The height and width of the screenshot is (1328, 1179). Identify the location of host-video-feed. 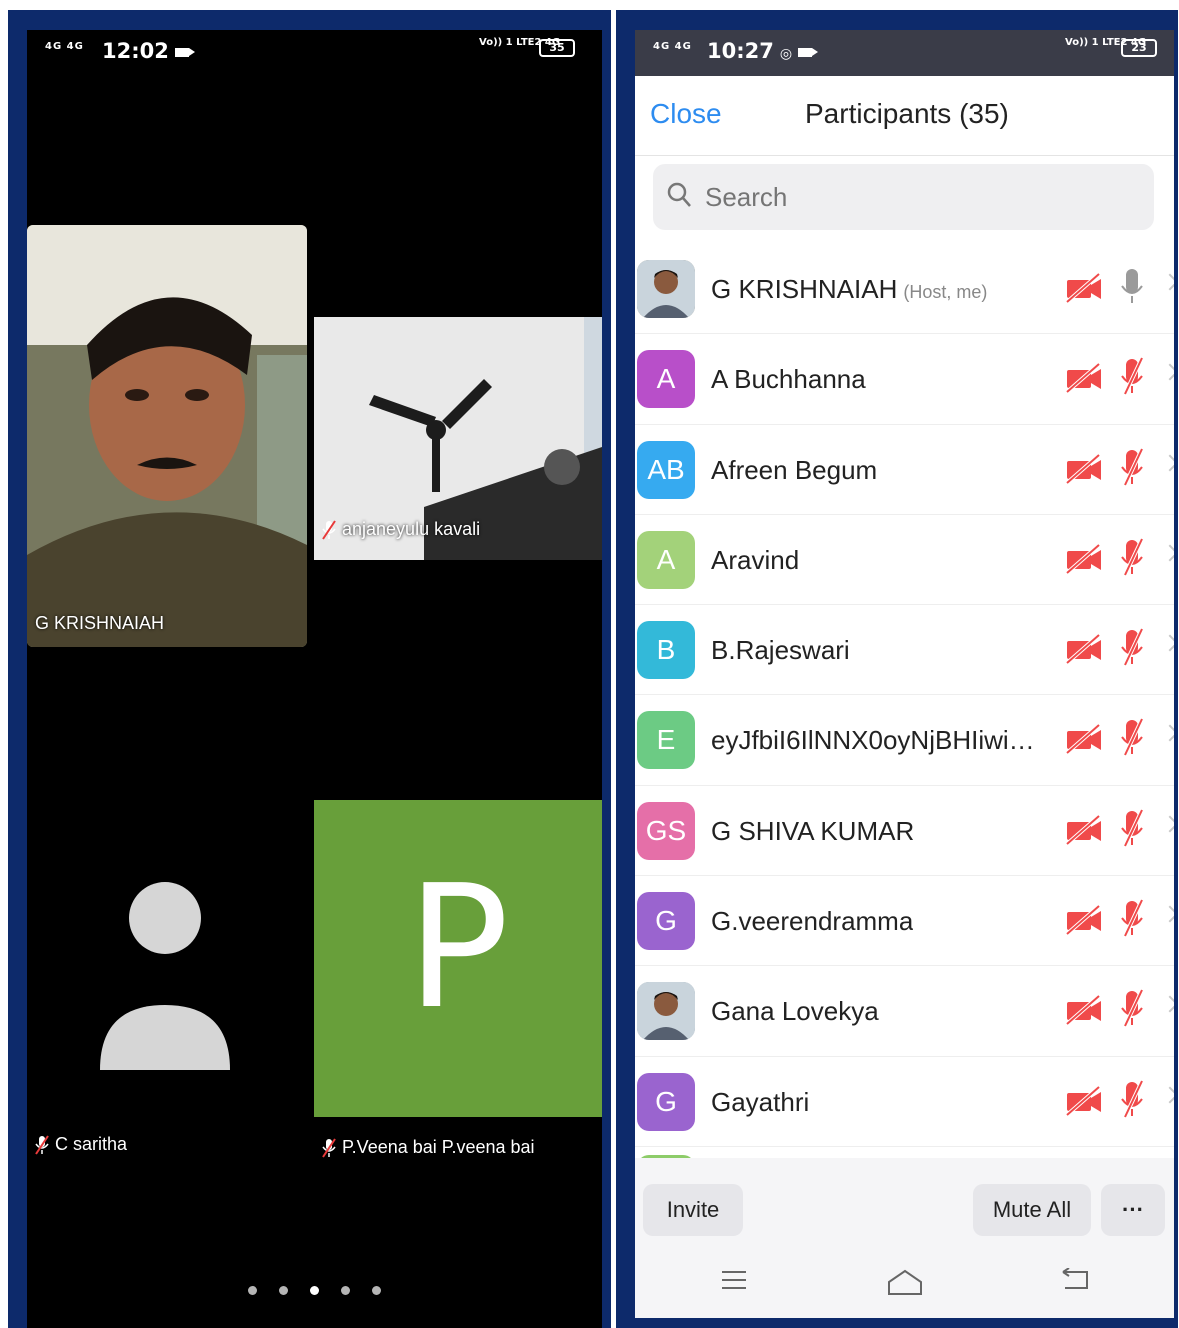
(167, 436).